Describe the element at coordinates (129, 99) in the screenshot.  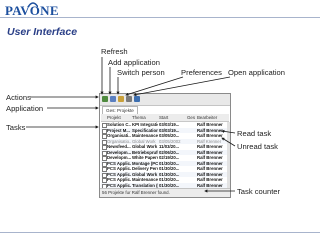
I see `preferences-icon` at that location.